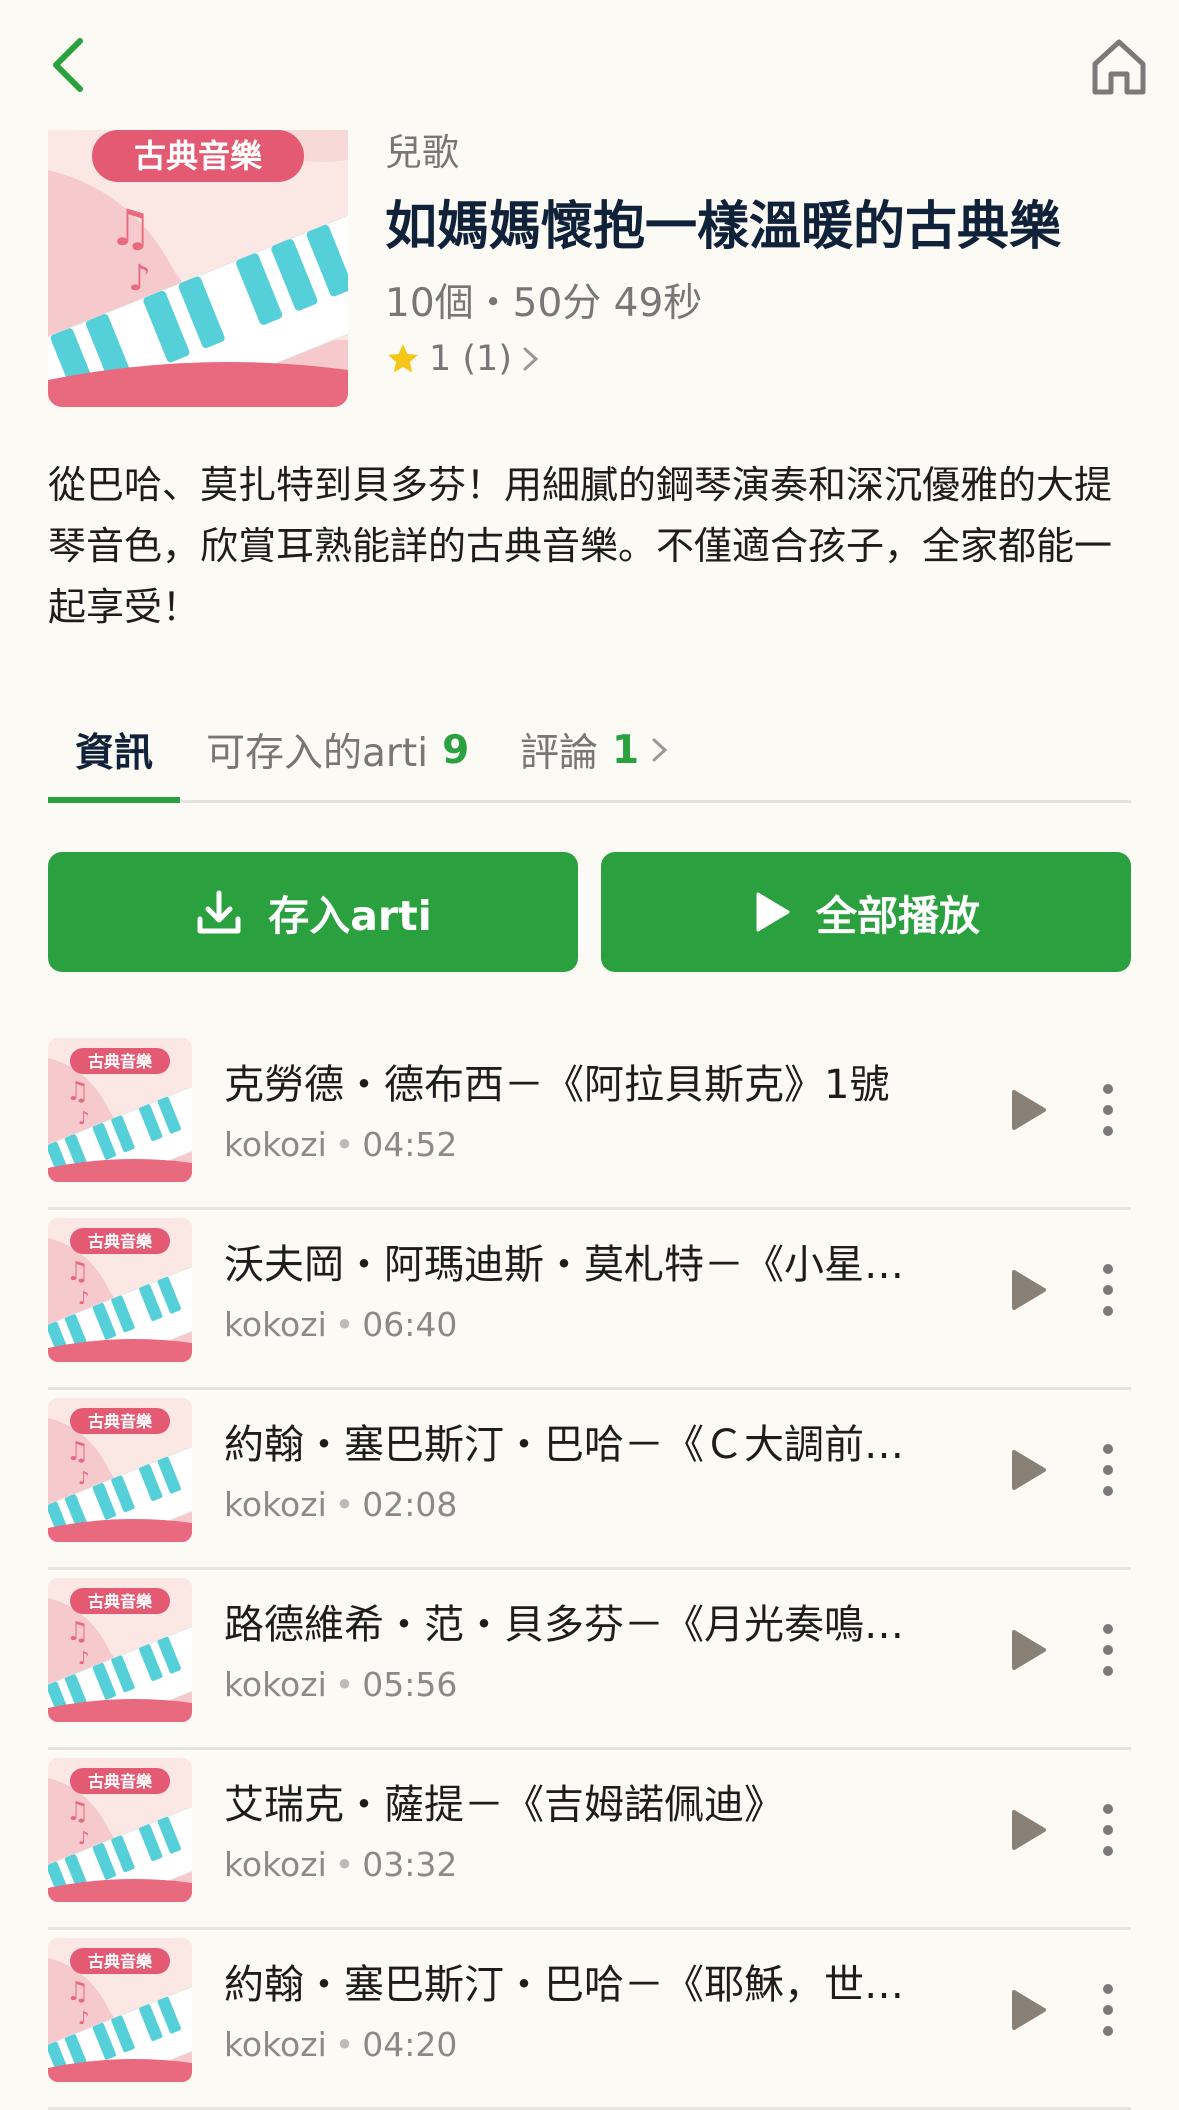  I want to click on tab-bar: 資訊 可存入的arti 9 評論 1, so click(589, 751).